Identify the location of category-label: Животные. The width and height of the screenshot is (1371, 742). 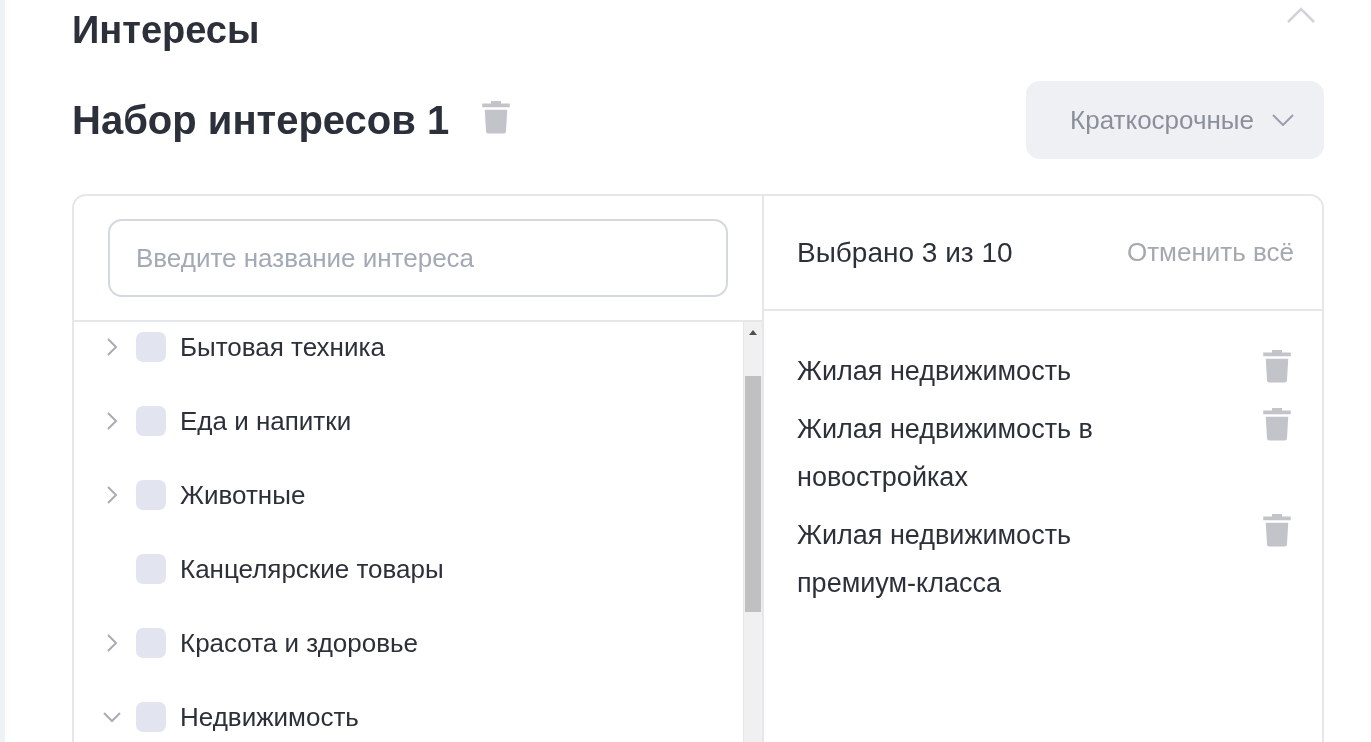
(243, 495).